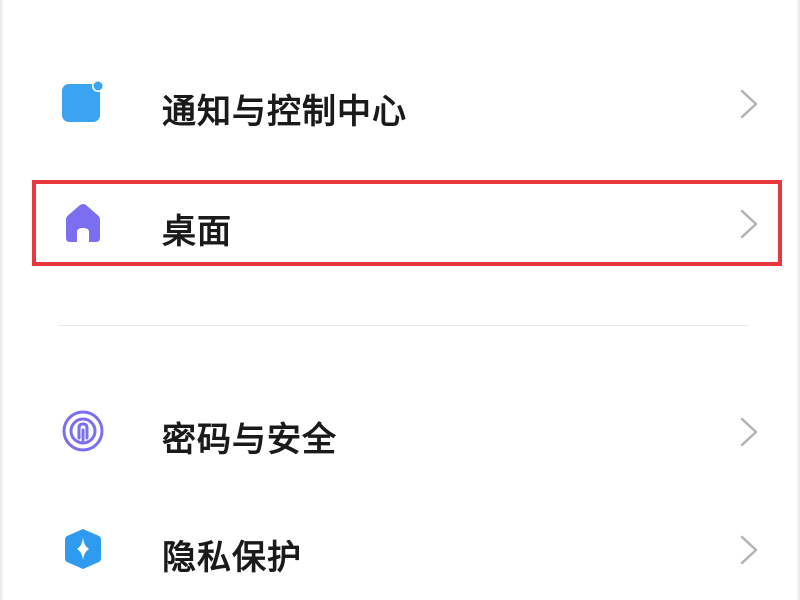 The width and height of the screenshot is (800, 600). Describe the element at coordinates (249, 440) in the screenshot. I see `settings-item-label: 密码与安全` at that location.